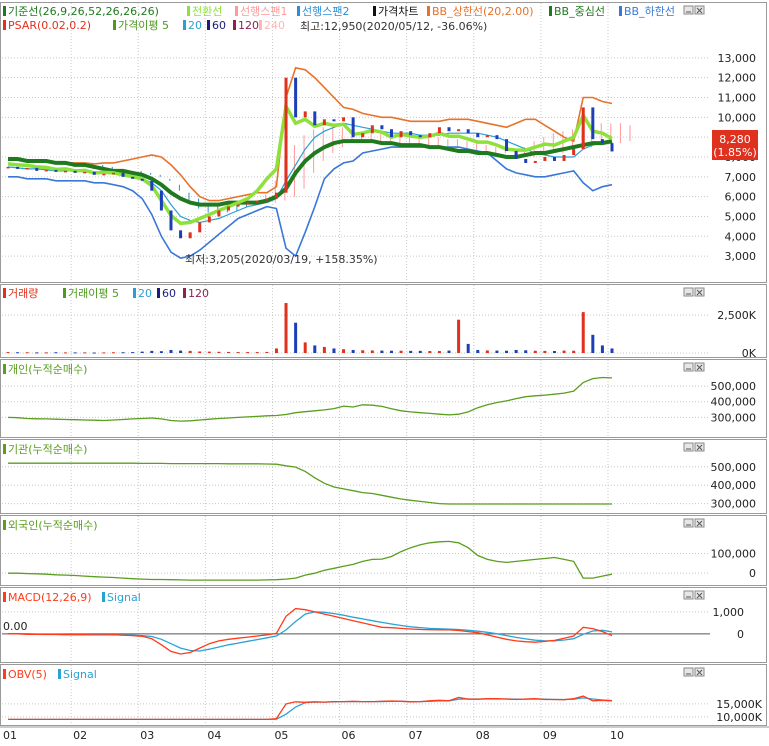 The width and height of the screenshot is (769, 746). Describe the element at coordinates (739, 717) in the screenshot. I see `obv-axis-tick: 10,000K` at that location.